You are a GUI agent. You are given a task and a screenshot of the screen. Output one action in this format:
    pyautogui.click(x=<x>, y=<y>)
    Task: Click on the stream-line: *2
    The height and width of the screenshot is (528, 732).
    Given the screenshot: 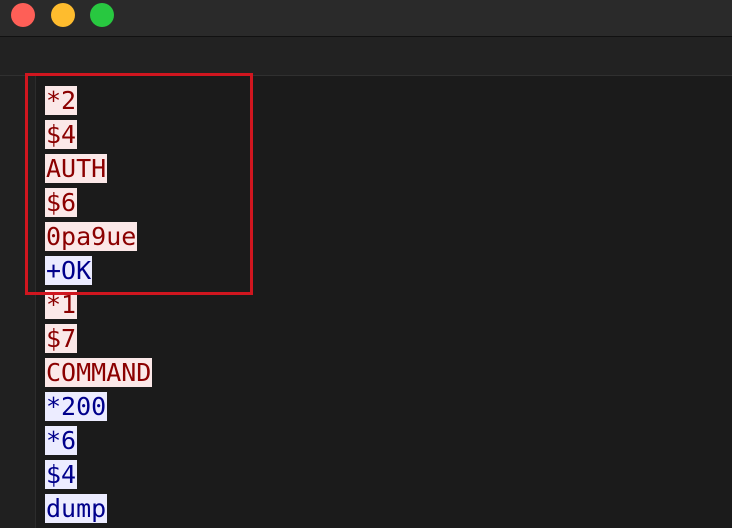 What is the action you would take?
    pyautogui.click(x=98, y=101)
    